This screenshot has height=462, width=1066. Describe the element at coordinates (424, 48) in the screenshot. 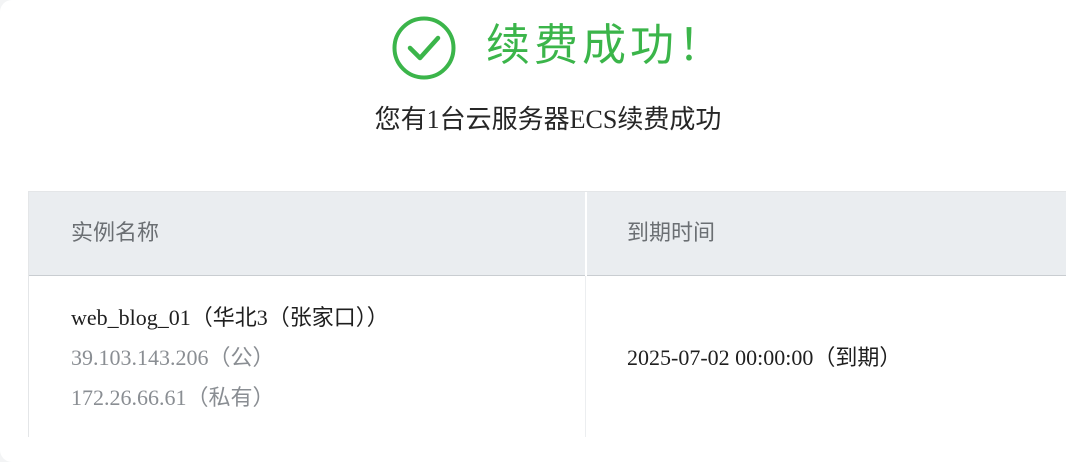

I see `check-circle-icon` at that location.